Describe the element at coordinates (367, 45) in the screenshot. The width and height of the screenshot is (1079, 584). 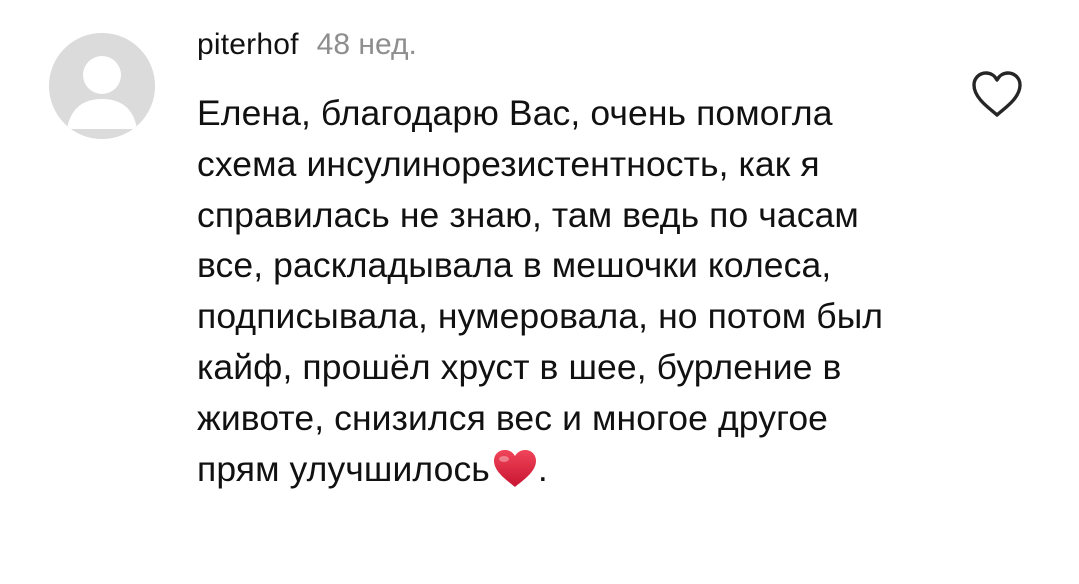
I see `comment-time: 48 нед.` at that location.